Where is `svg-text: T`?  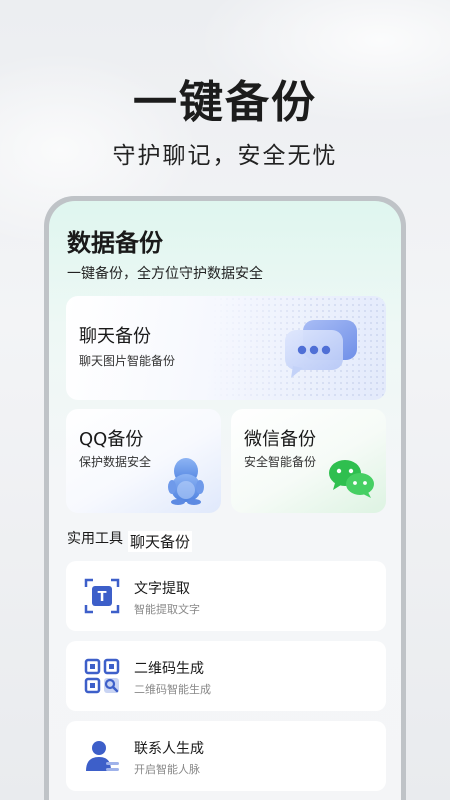 svg-text: T is located at coordinates (102, 597).